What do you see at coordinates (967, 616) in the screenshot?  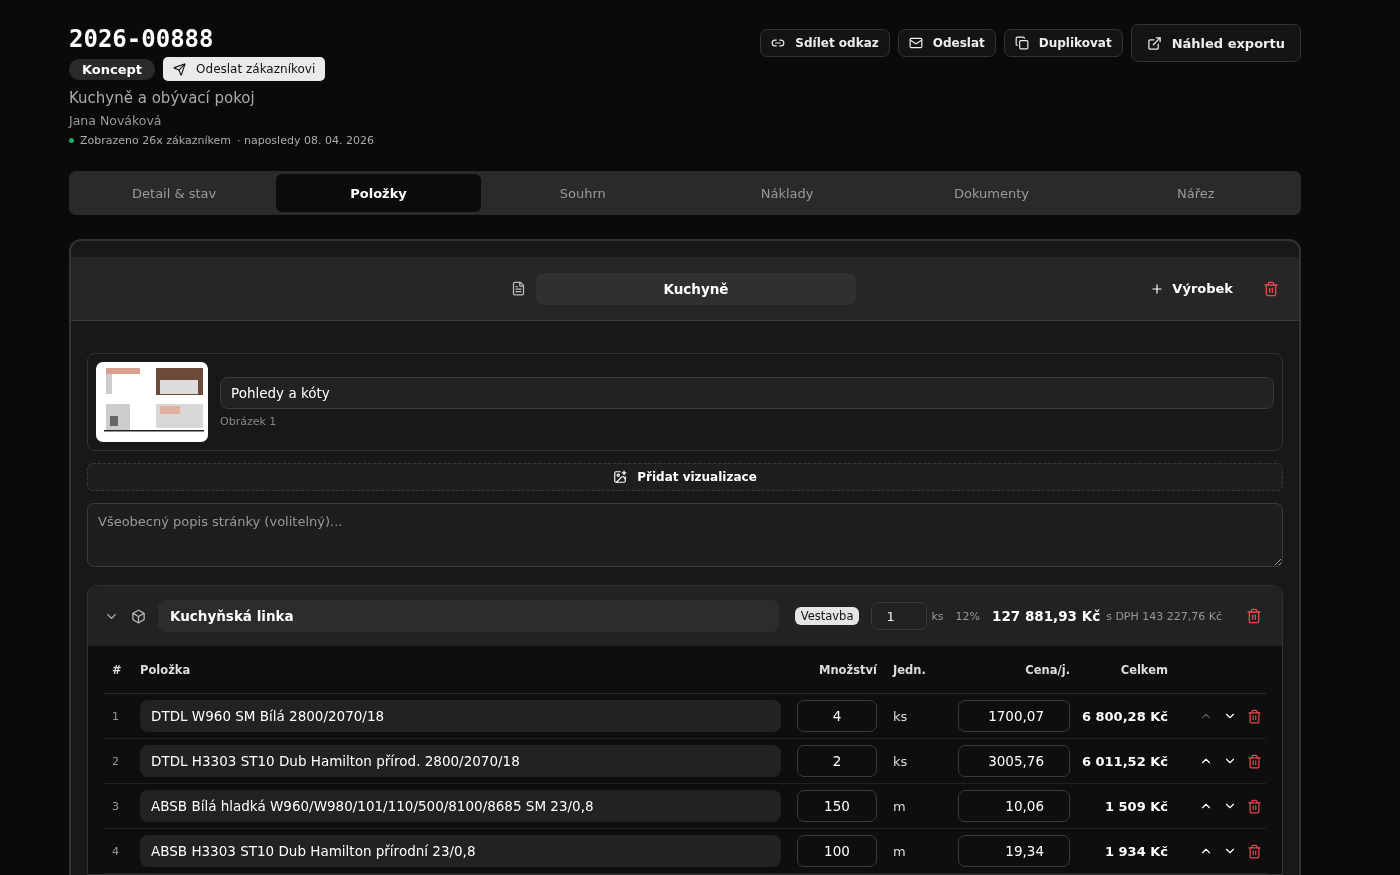 I see `vat-rate: 12%` at bounding box center [967, 616].